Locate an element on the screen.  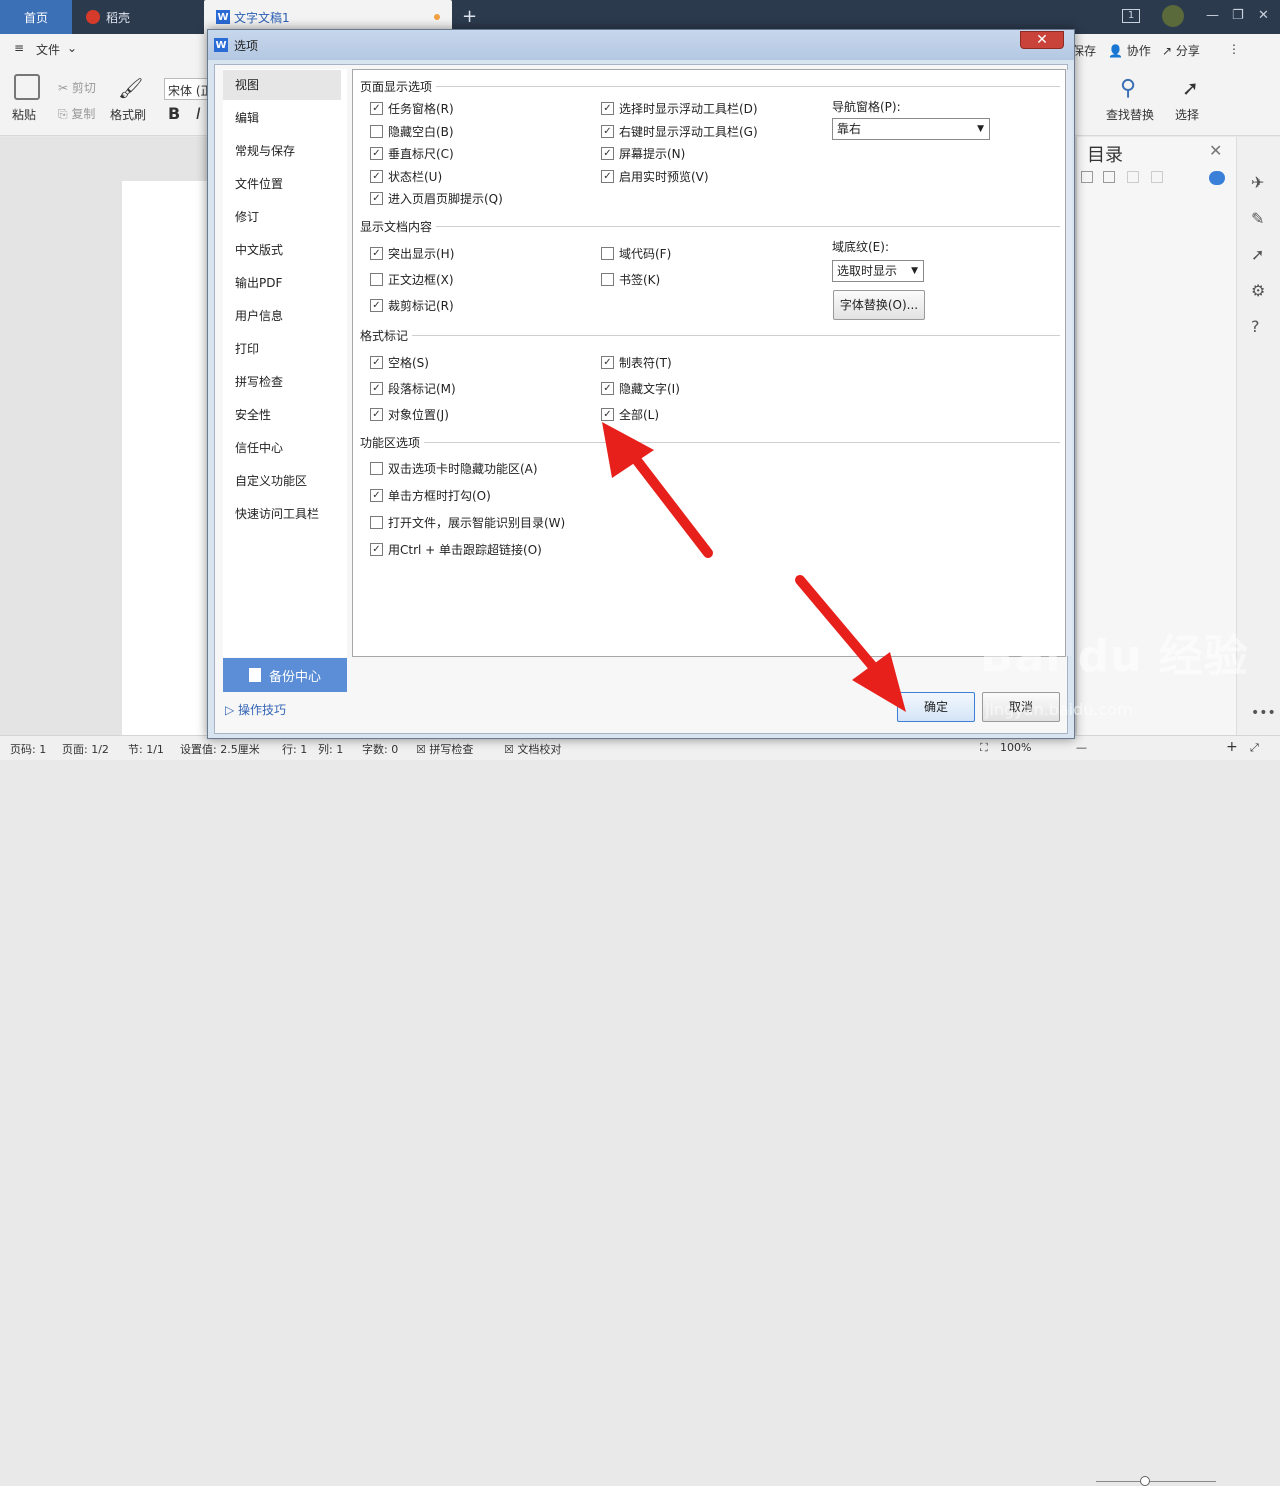
section-title: 功能区选项 is located at coordinates (392, 443).